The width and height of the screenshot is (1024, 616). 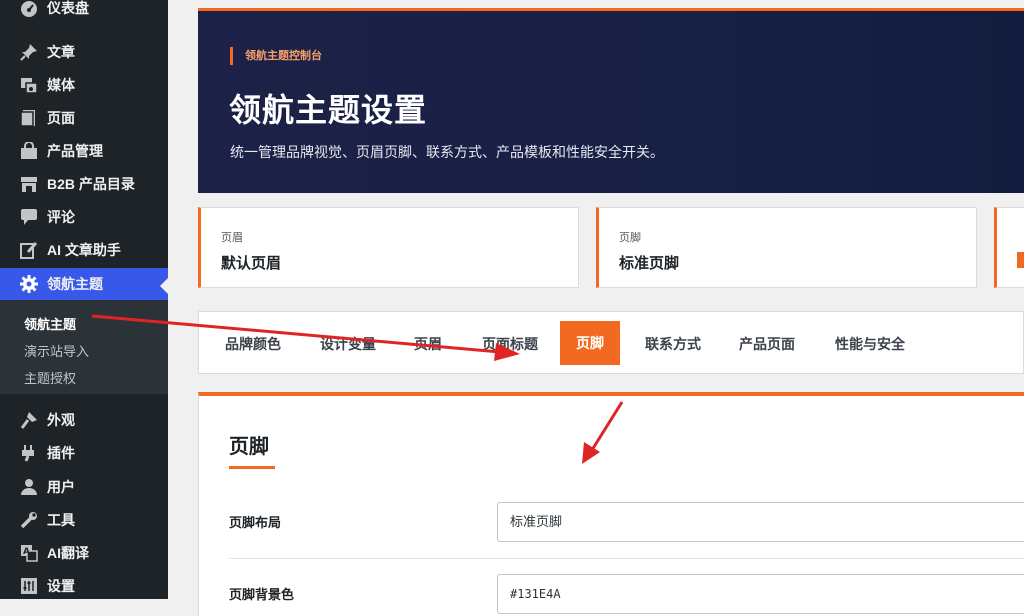 I want to click on menu-label: AI 文章助手, so click(x=84, y=250).